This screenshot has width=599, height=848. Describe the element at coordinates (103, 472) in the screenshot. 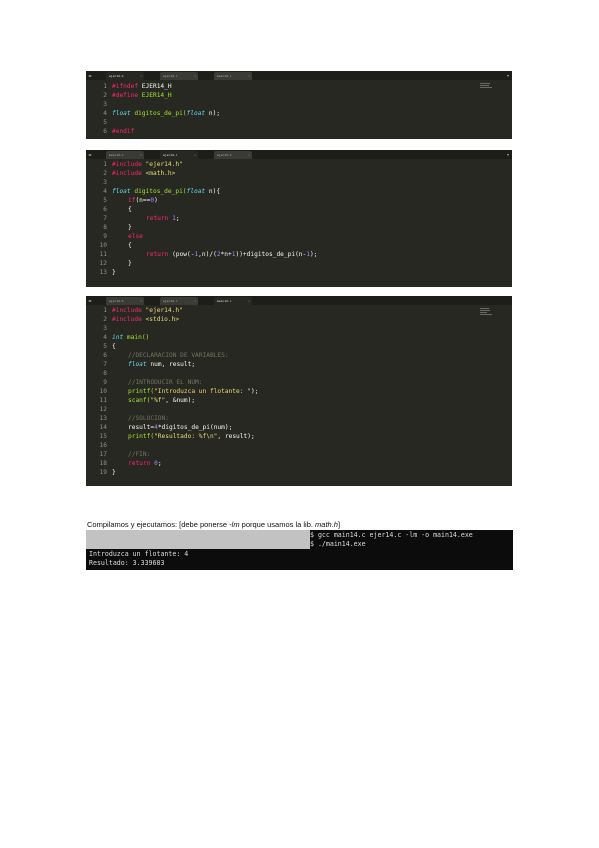

I see `line-number: 19` at that location.